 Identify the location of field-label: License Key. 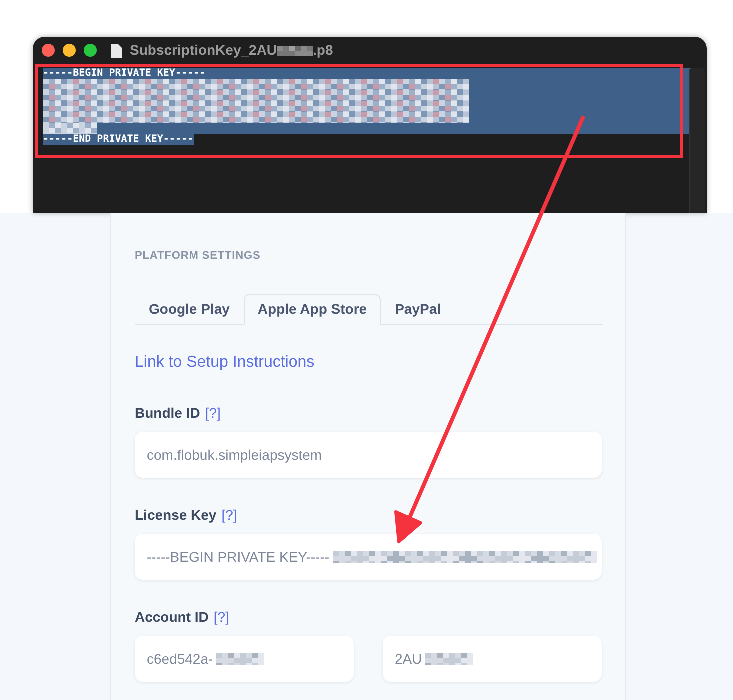
(176, 515).